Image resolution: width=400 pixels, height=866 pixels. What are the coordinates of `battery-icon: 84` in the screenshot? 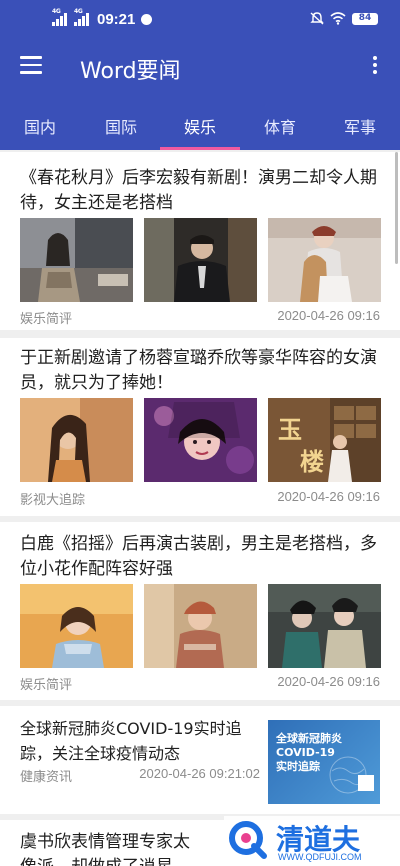 It's located at (365, 19).